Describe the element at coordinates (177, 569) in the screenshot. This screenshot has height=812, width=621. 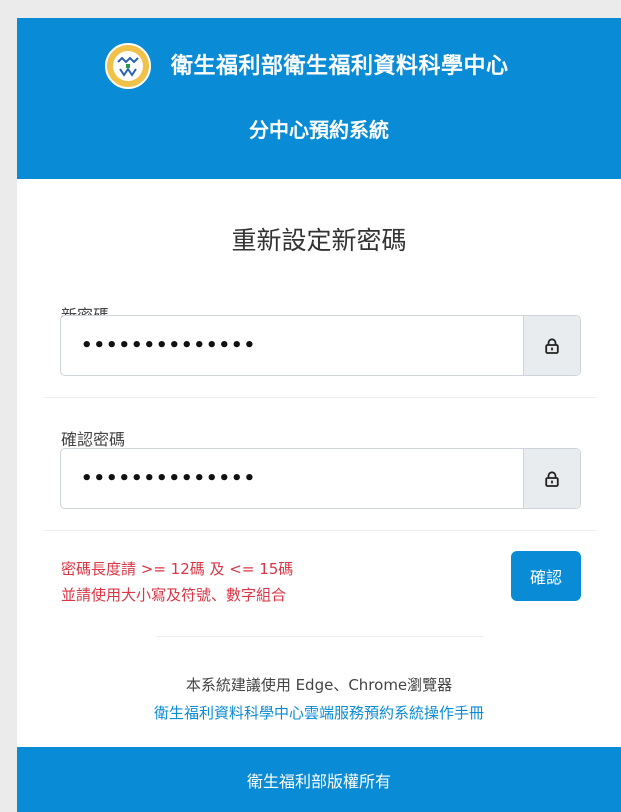
I see `password-rule-hint: 密碼長度請 >= 12碼 及 <= 15碼` at that location.